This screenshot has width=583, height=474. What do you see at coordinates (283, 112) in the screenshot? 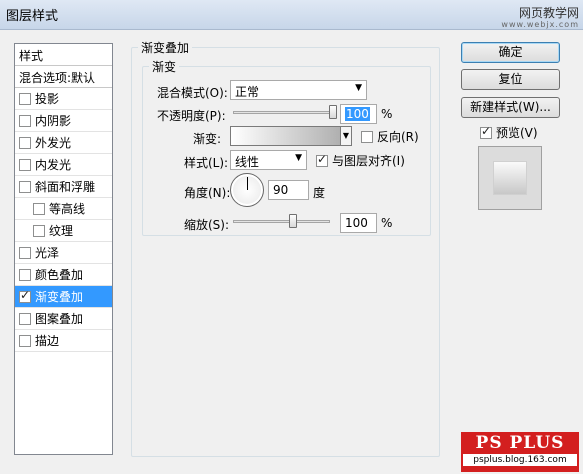
I see `opacity-slider` at bounding box center [283, 112].